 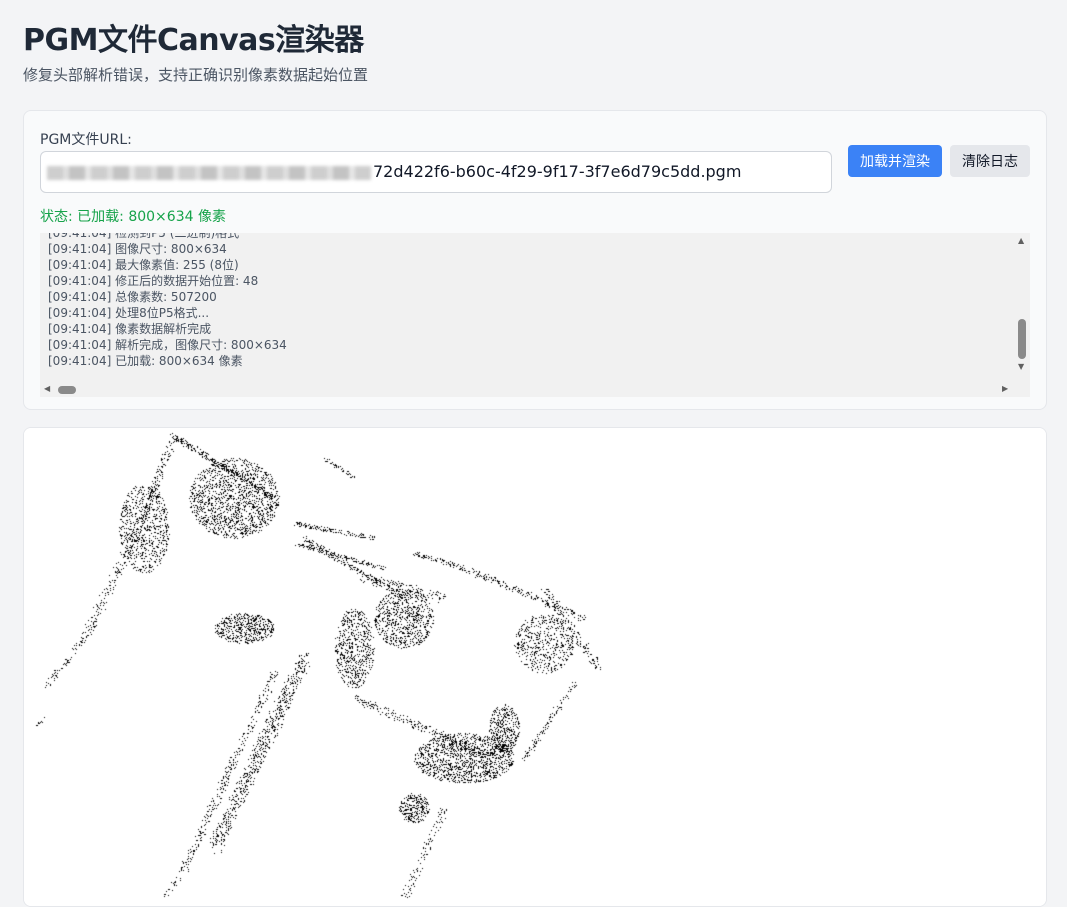 I want to click on clear-log-button: 清除日志, so click(x=990, y=161).